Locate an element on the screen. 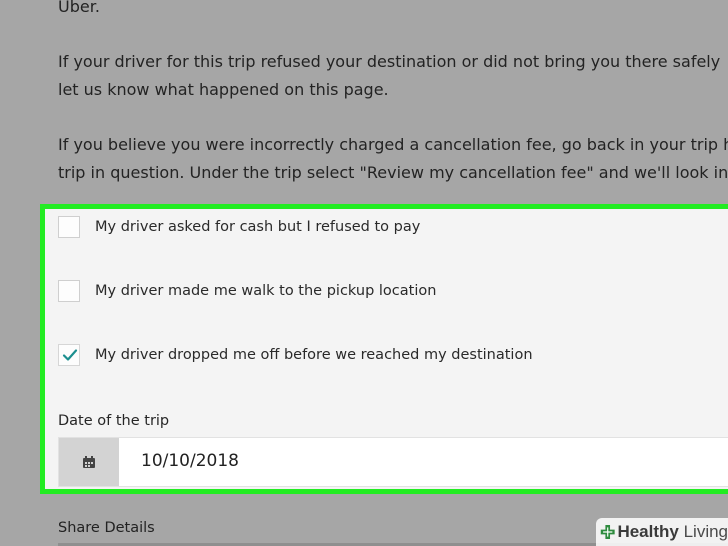 This screenshot has height=546, width=728. calendar-icon is located at coordinates (89, 462).